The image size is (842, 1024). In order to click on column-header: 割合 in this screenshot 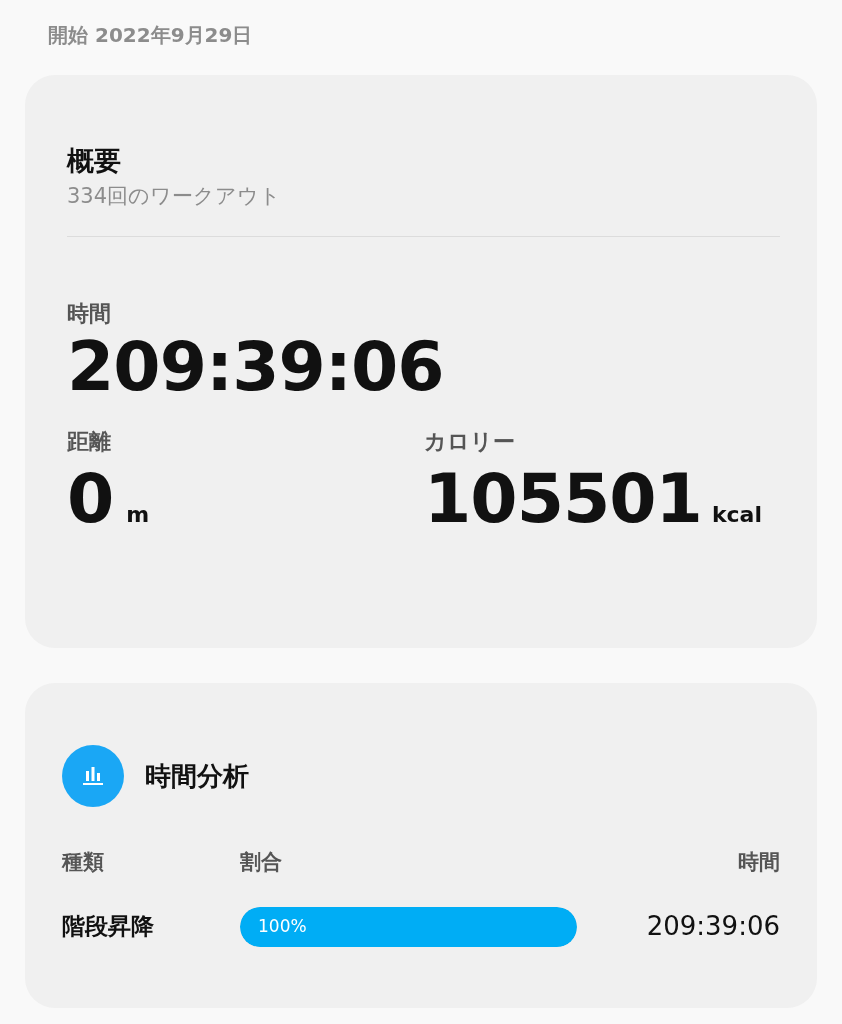, I will do `click(261, 862)`.